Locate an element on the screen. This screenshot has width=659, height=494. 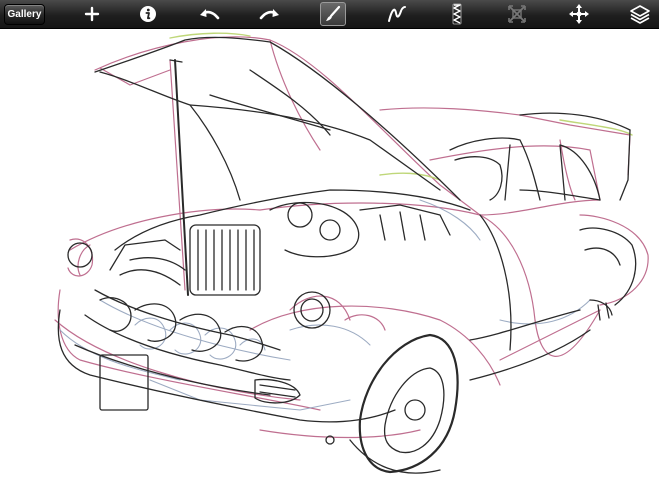
brush-tool-button is located at coordinates (333, 14).